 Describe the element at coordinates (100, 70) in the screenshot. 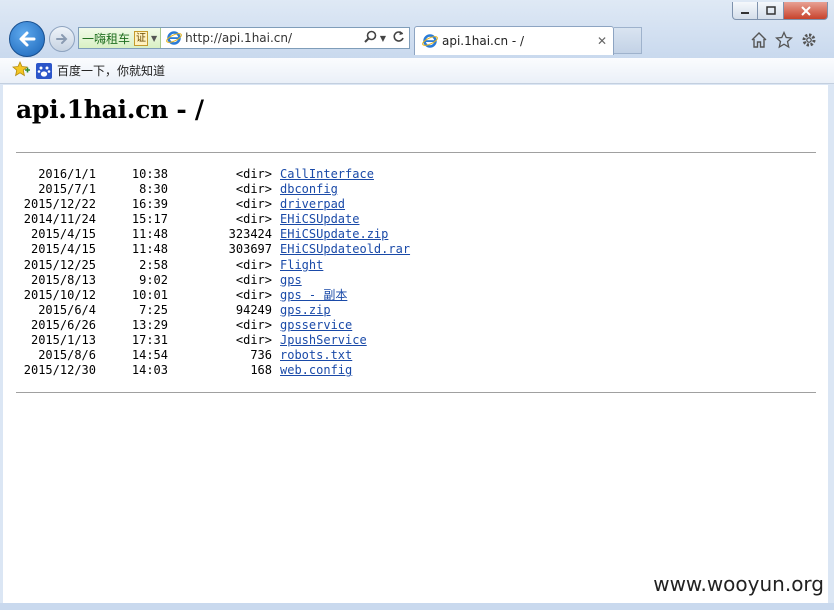

I see `favorite-link-baidu: 百度一下，你就知道` at that location.